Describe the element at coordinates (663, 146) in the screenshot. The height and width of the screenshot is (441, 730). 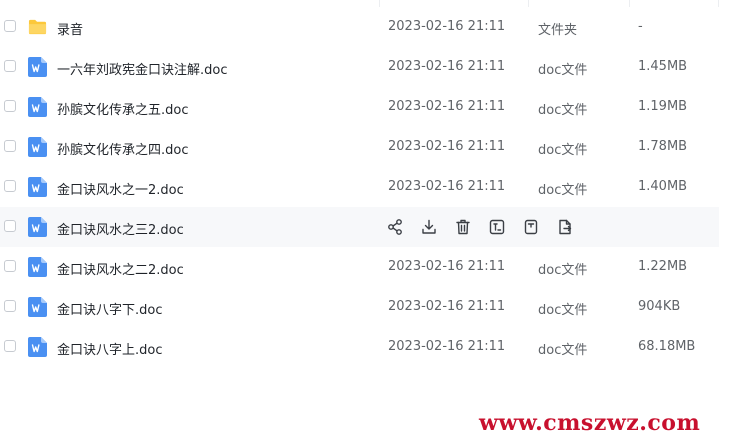
I see `file-size: 1.78MB` at that location.